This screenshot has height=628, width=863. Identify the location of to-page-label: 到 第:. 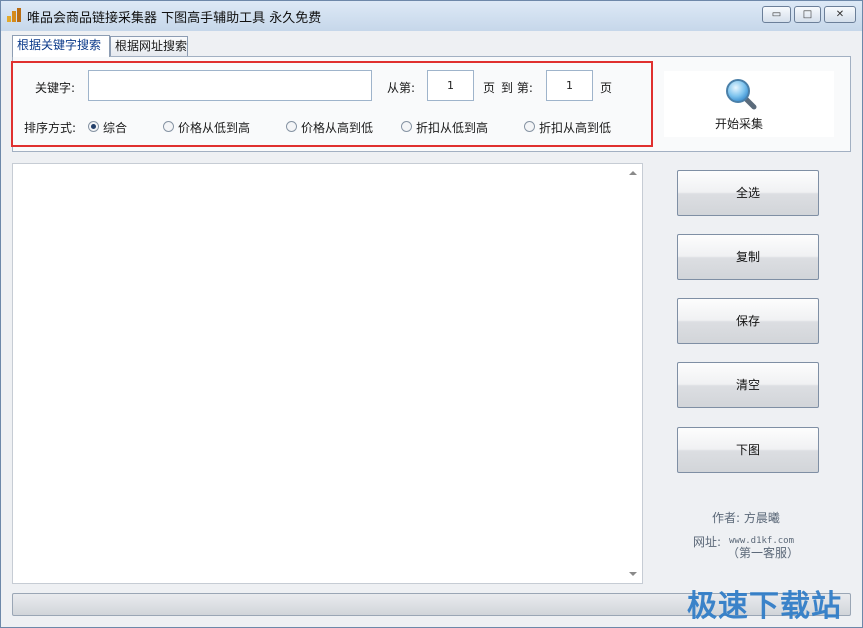
(517, 88).